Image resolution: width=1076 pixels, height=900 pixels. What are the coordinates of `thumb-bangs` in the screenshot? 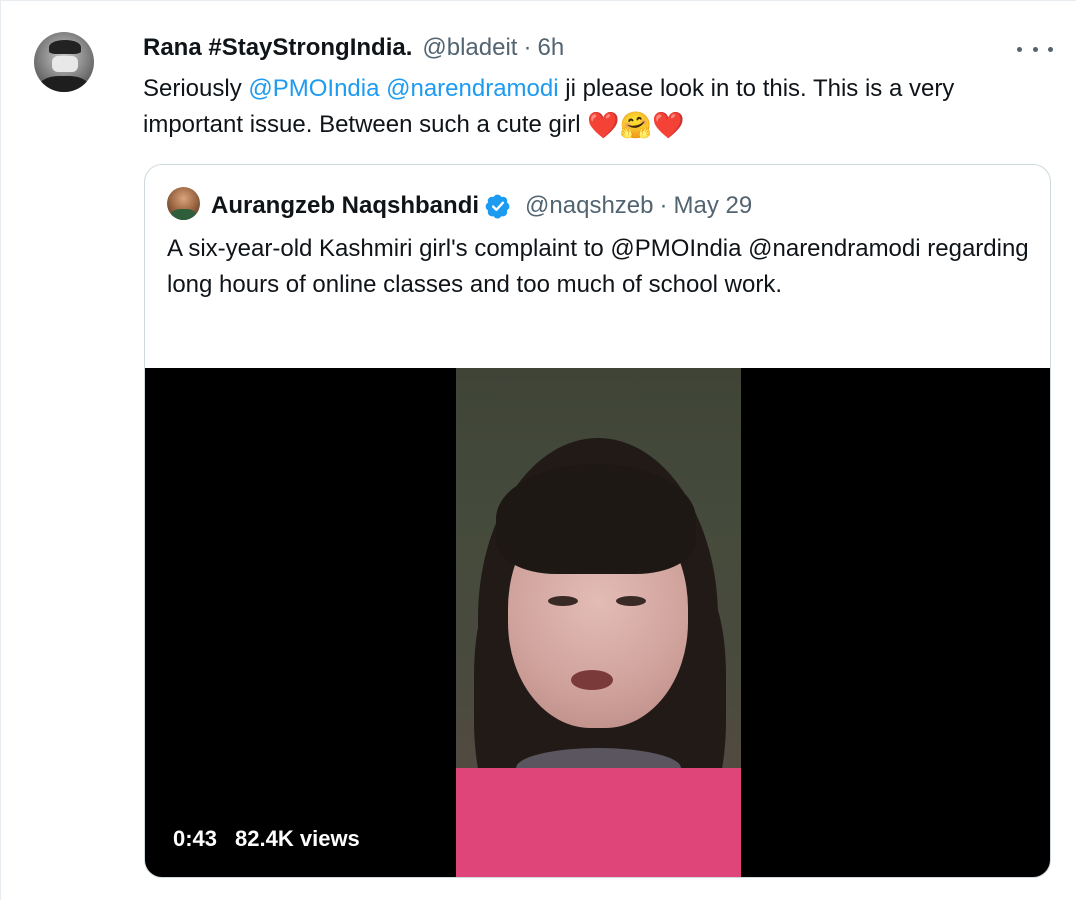 It's located at (596, 519).